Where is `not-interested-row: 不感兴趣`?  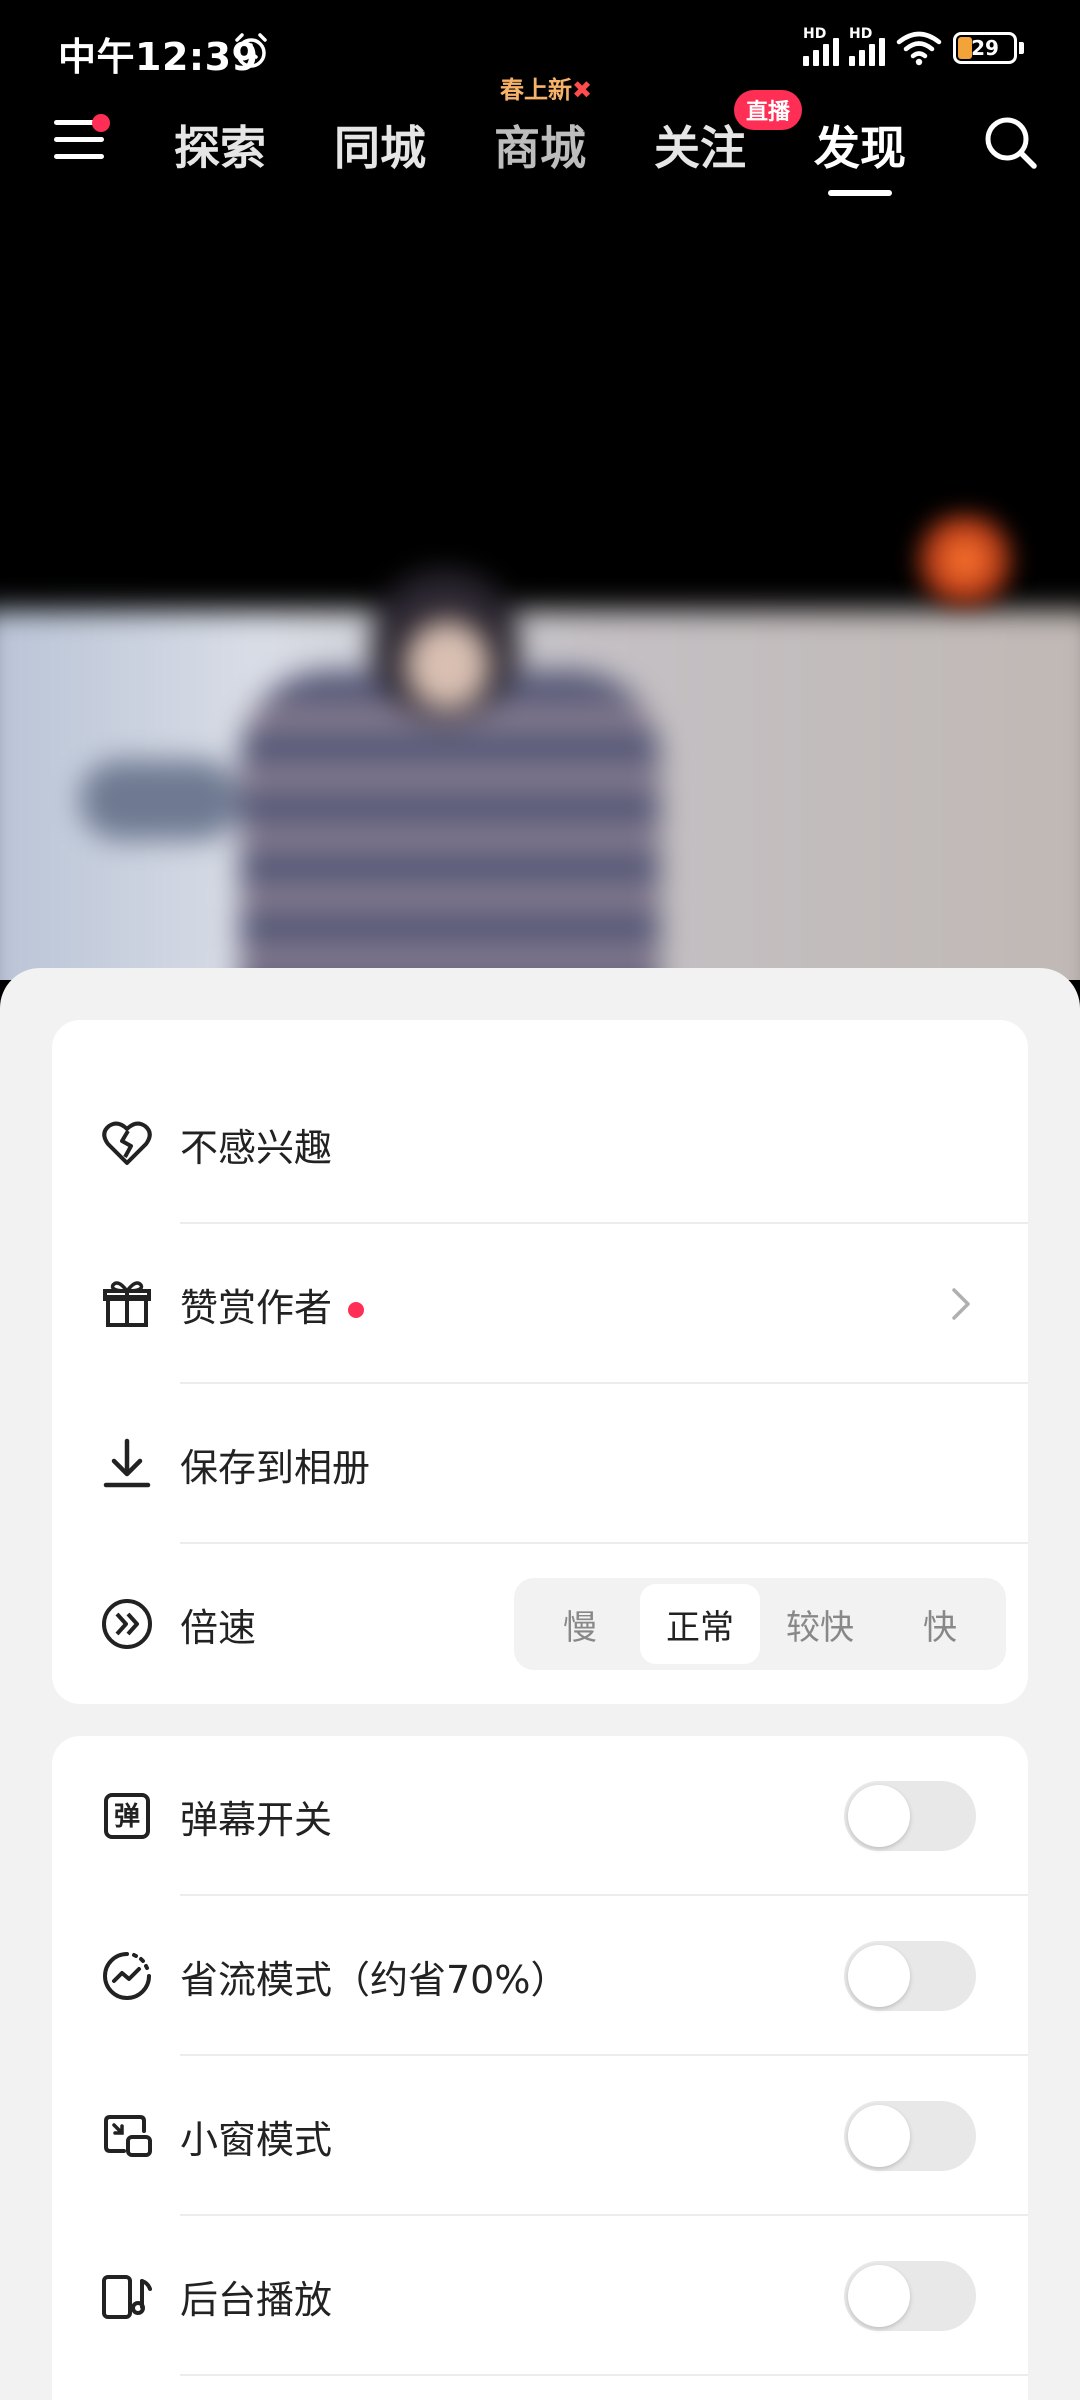 not-interested-row: 不感兴趣 is located at coordinates (540, 1144).